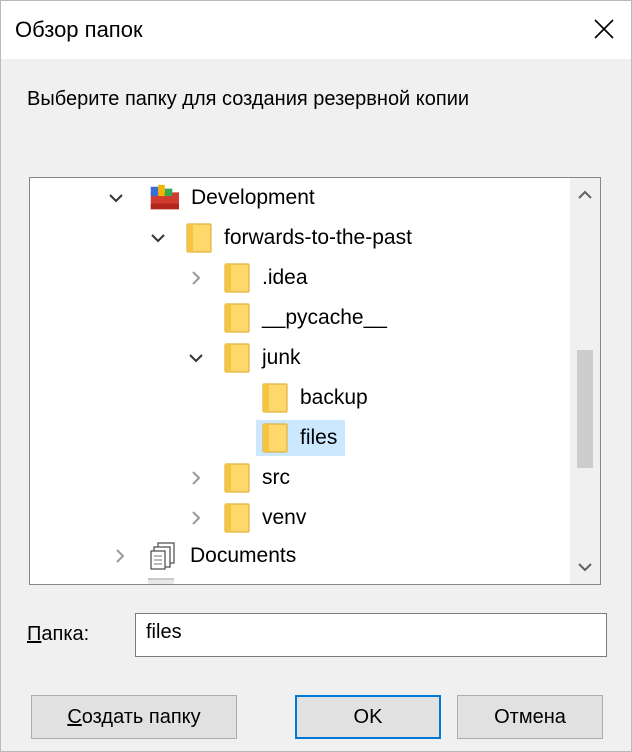  I want to click on tree-item-backup: backup, so click(300, 398).